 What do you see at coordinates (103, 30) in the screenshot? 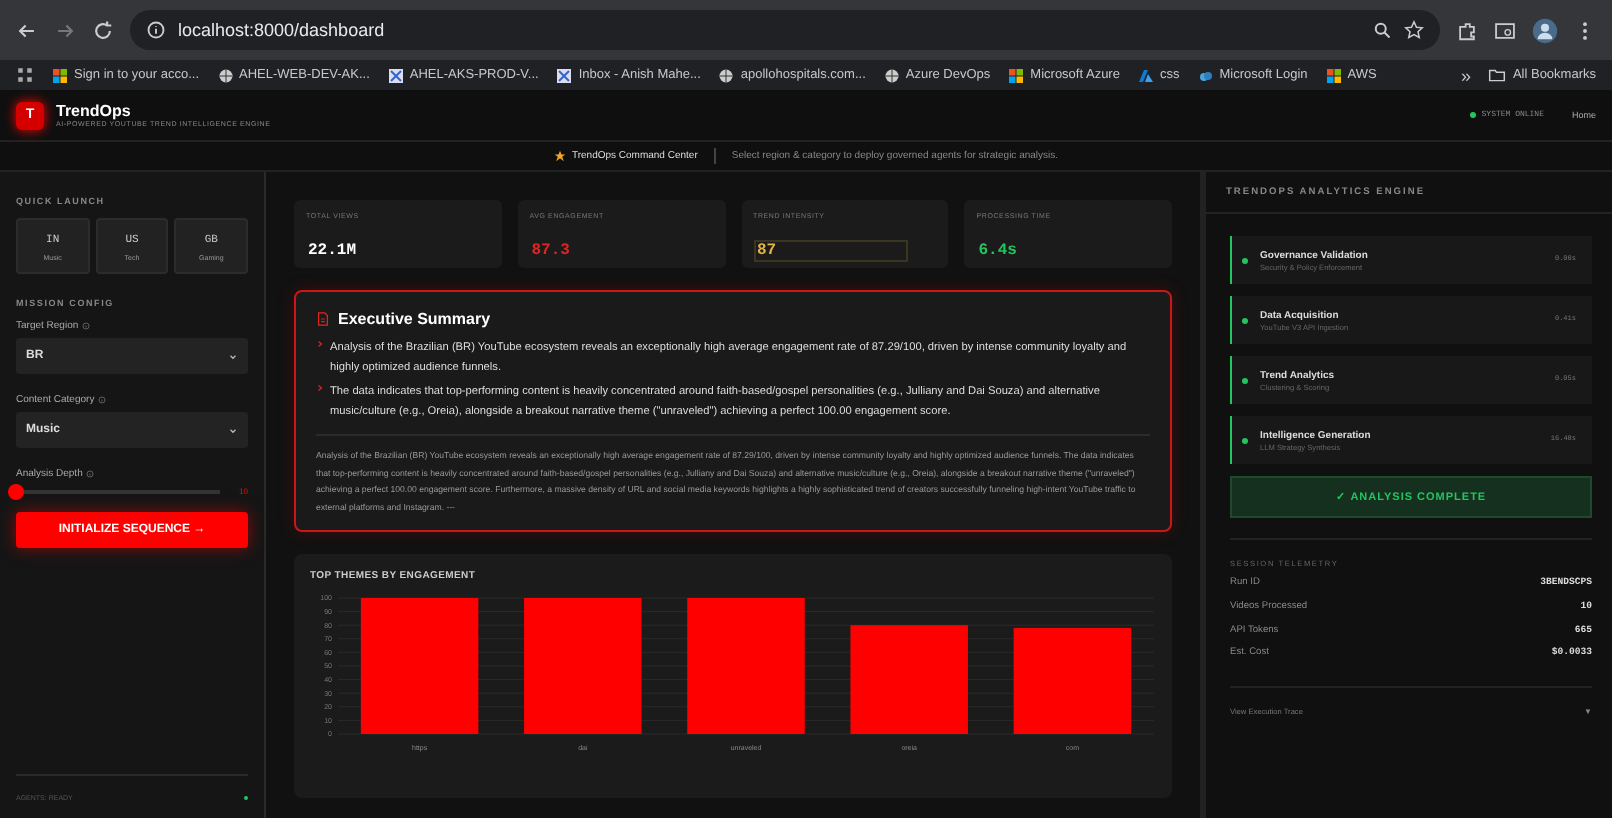
I see `reload-icon` at bounding box center [103, 30].